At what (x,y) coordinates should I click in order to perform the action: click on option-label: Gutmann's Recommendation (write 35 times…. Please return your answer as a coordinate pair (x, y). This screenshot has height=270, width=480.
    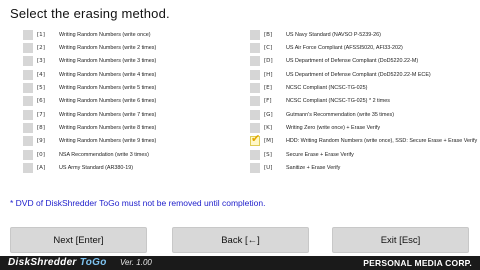
    Looking at the image, I should click on (340, 114).